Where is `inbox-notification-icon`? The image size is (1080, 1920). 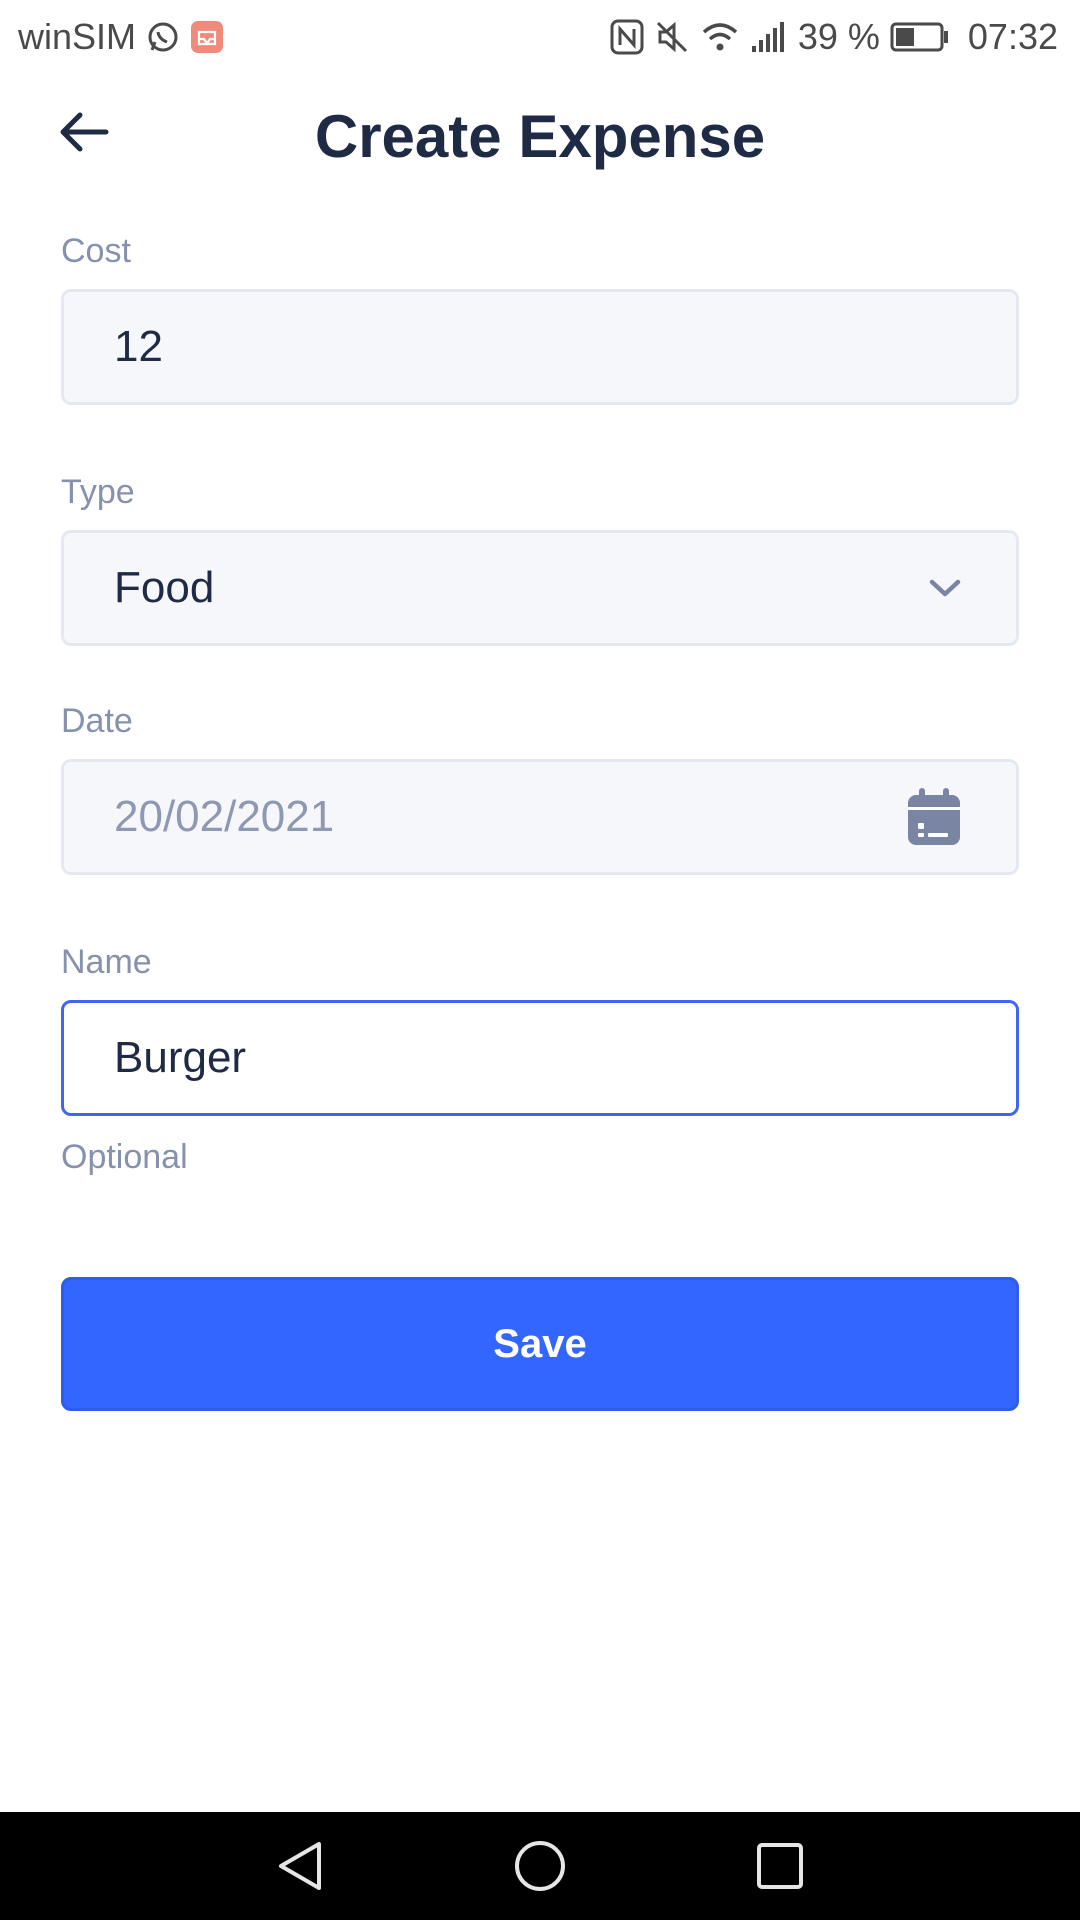 inbox-notification-icon is located at coordinates (207, 37).